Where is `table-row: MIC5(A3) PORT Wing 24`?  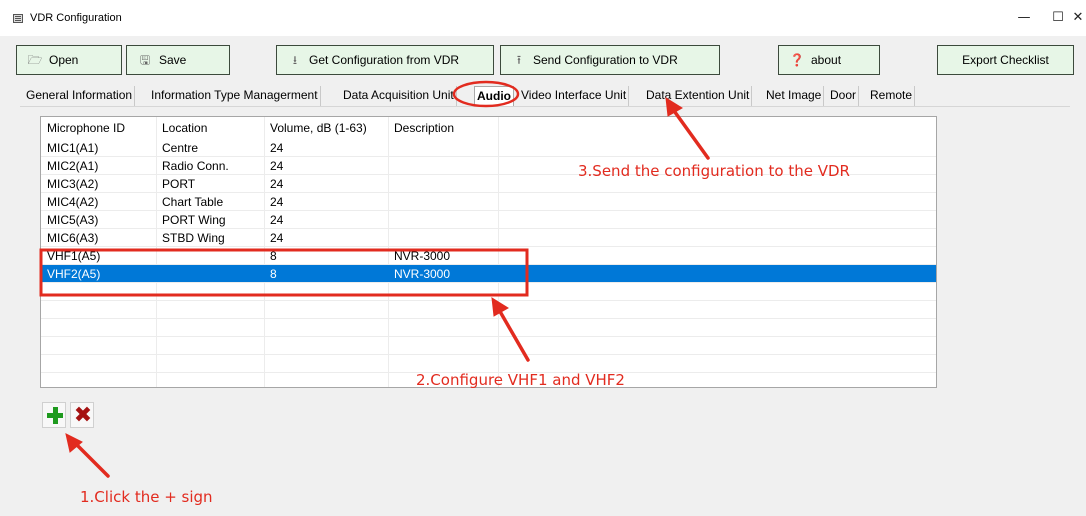
table-row: MIC5(A3) PORT Wing 24 is located at coordinates (488, 220).